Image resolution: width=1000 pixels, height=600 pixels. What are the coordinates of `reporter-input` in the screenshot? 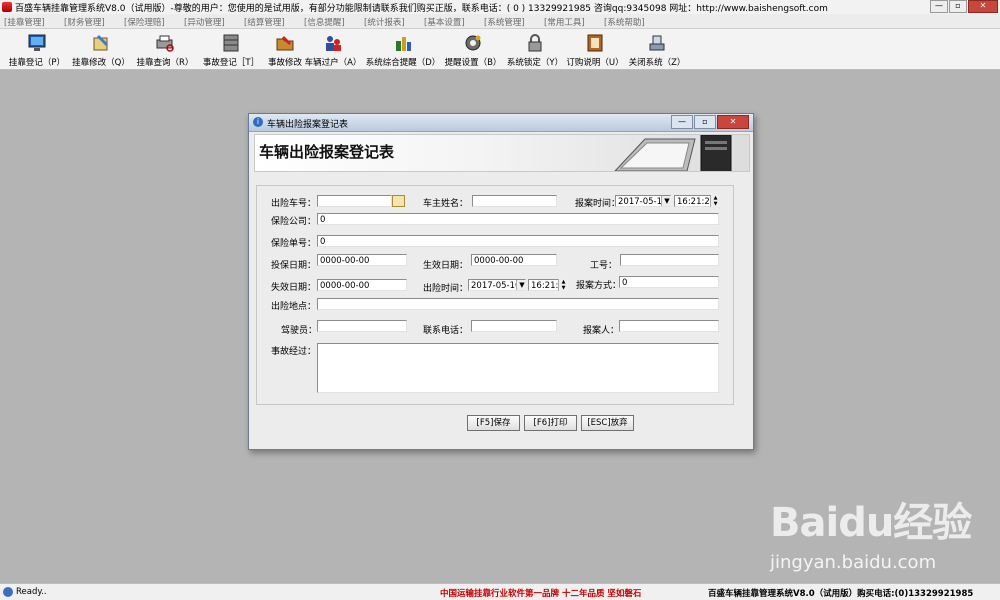 It's located at (669, 326).